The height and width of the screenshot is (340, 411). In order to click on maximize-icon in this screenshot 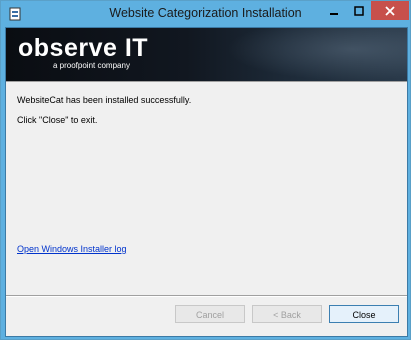, I will do `click(358, 10)`.